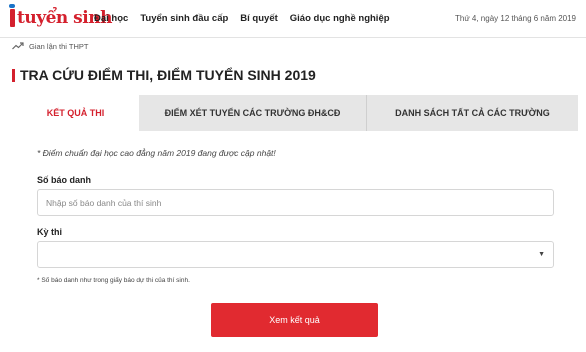  What do you see at coordinates (12, 15) in the screenshot?
I see `logo-mark-icon` at bounding box center [12, 15].